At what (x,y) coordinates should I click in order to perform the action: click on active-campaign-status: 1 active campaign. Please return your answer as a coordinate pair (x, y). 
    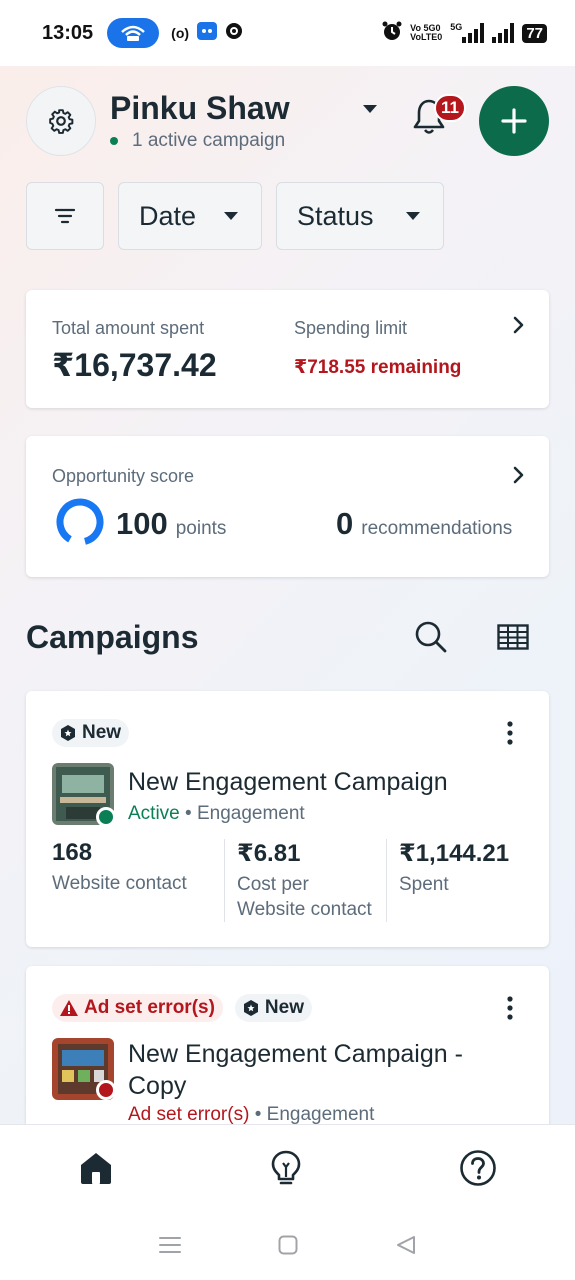
    Looking at the image, I should click on (197, 141).